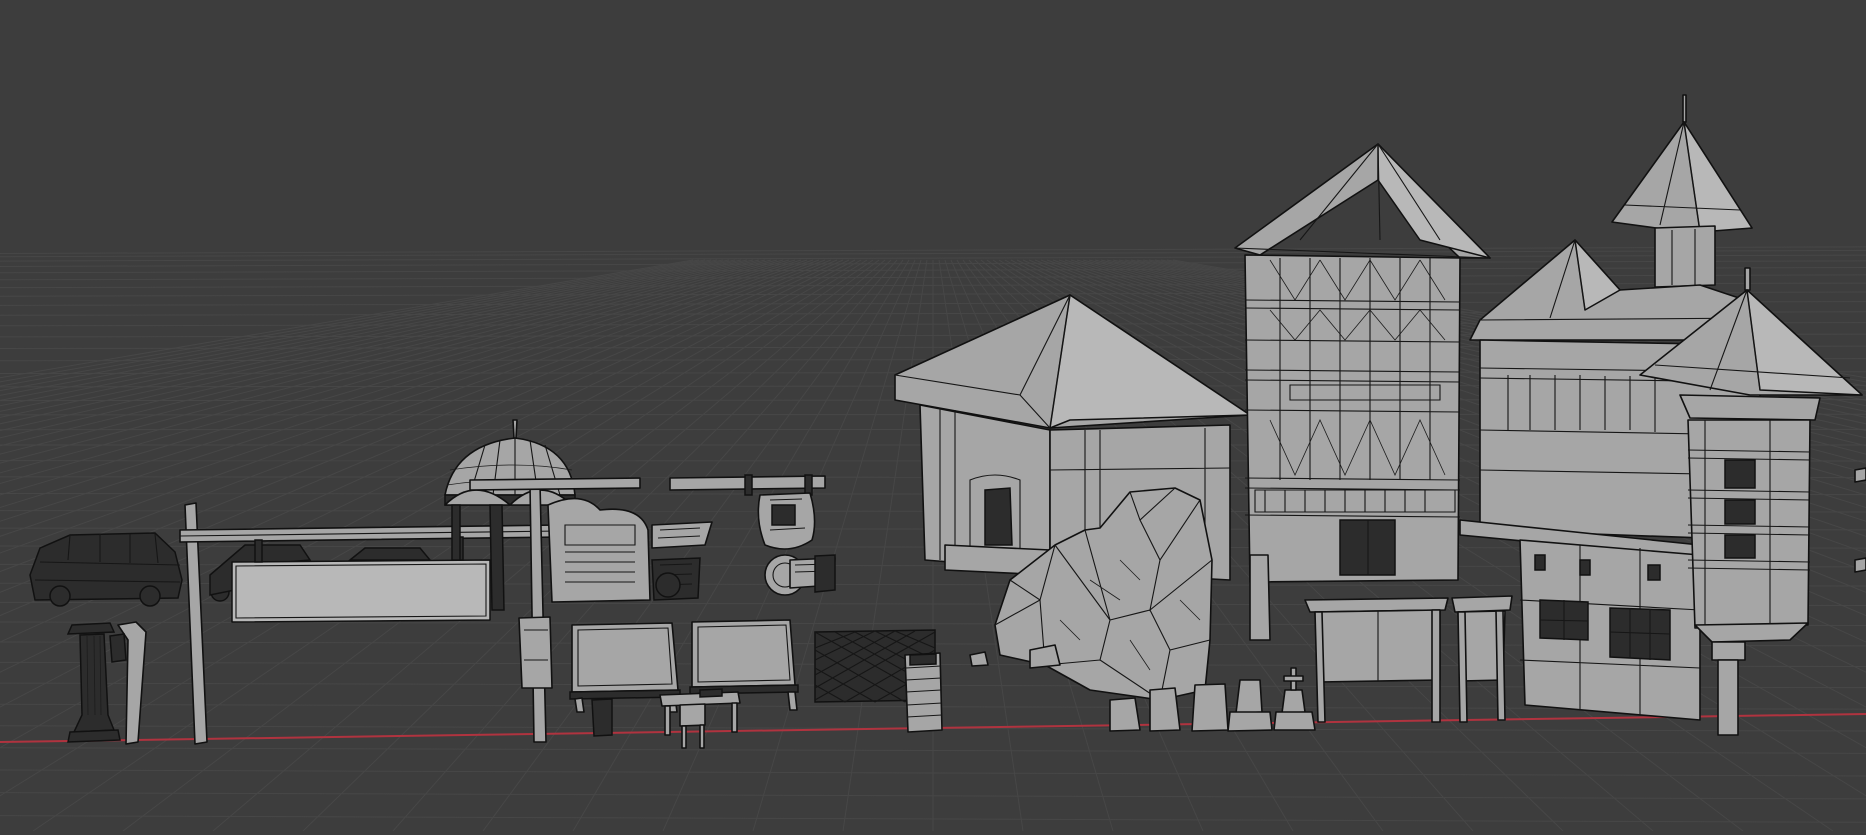  Describe the element at coordinates (1362, 392) in the screenshot. I see `tudor-tower-model` at that location.